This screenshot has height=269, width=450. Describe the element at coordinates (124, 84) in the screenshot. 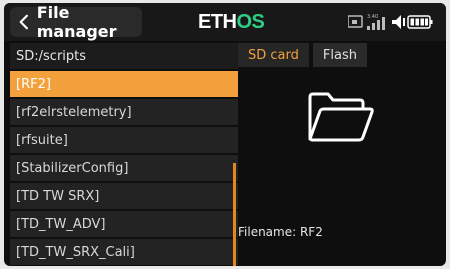

I see `list-item: [RF2]` at that location.